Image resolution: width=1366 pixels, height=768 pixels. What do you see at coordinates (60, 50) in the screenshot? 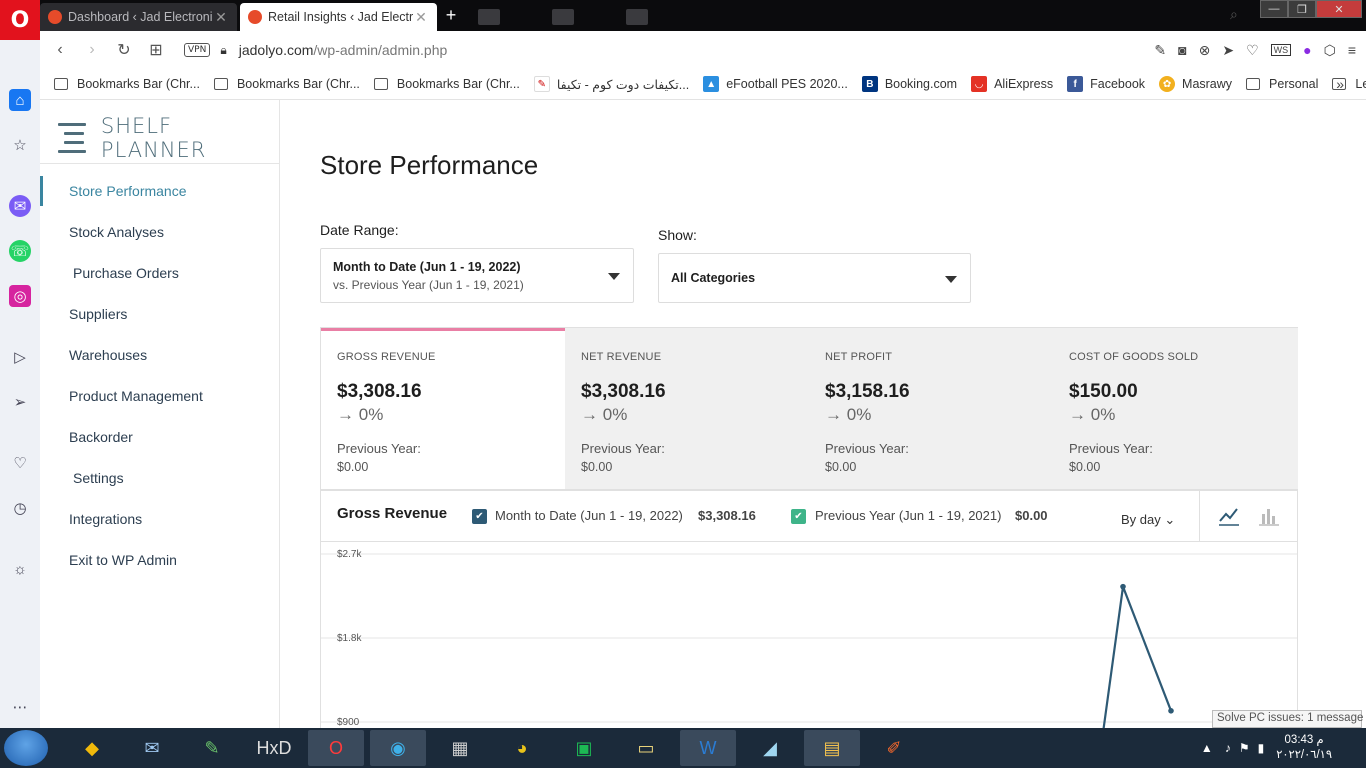
I see `back-icon: ‹` at bounding box center [60, 50].